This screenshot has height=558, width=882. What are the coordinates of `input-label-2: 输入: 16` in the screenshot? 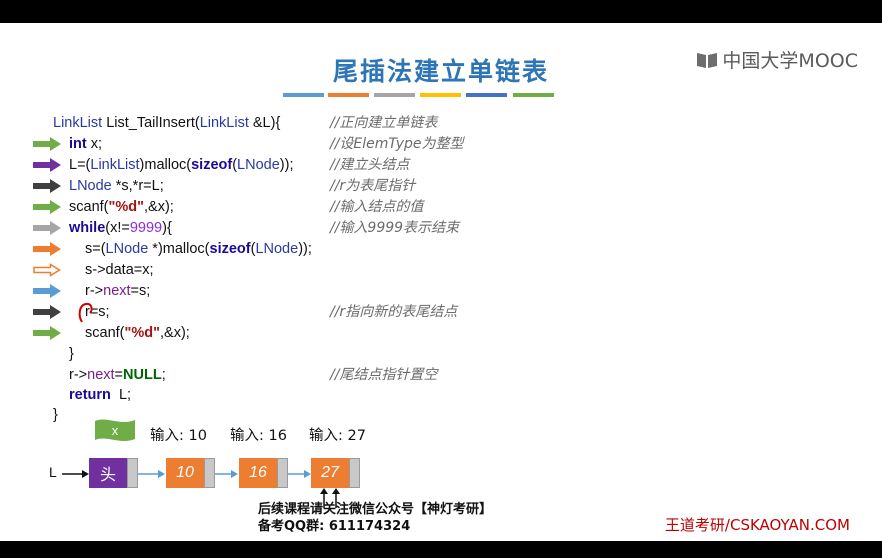 It's located at (258, 436).